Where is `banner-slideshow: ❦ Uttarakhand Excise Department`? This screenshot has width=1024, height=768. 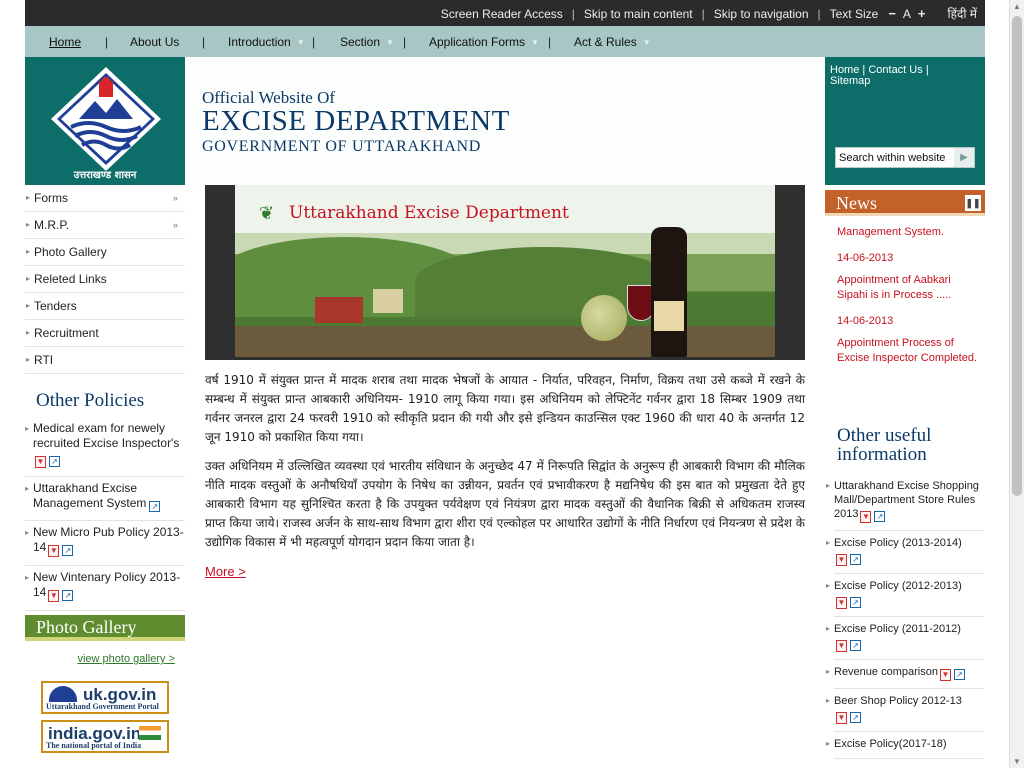
banner-slideshow: ❦ Uttarakhand Excise Department is located at coordinates (505, 272).